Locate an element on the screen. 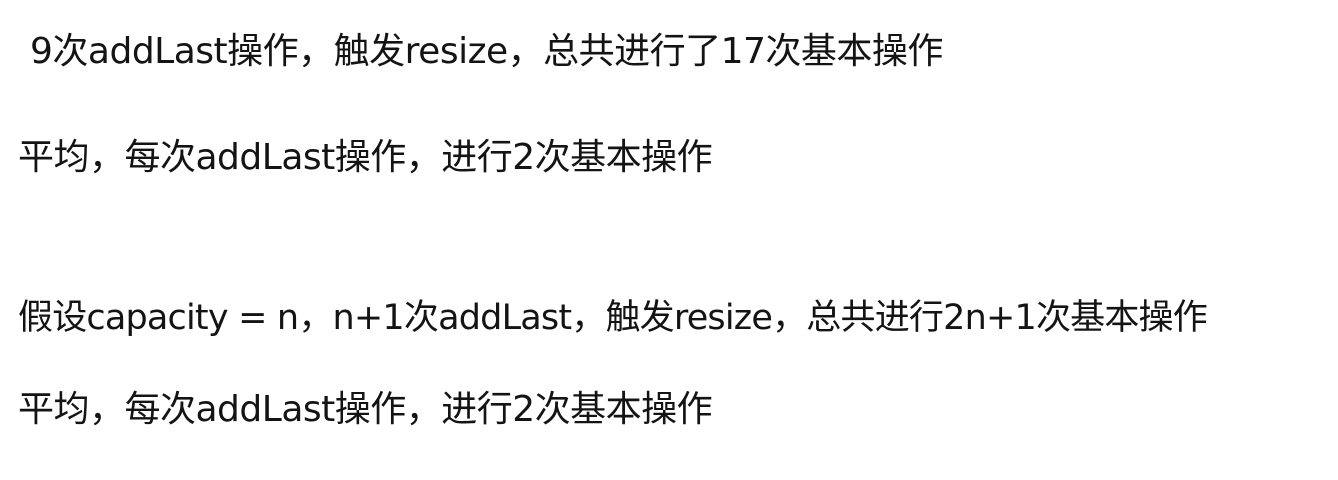 The width and height of the screenshot is (1338, 480). text-line-example-9-addlast: 9次addLast操作，触发resize，总共进行了17次基本操作 is located at coordinates (486, 51).